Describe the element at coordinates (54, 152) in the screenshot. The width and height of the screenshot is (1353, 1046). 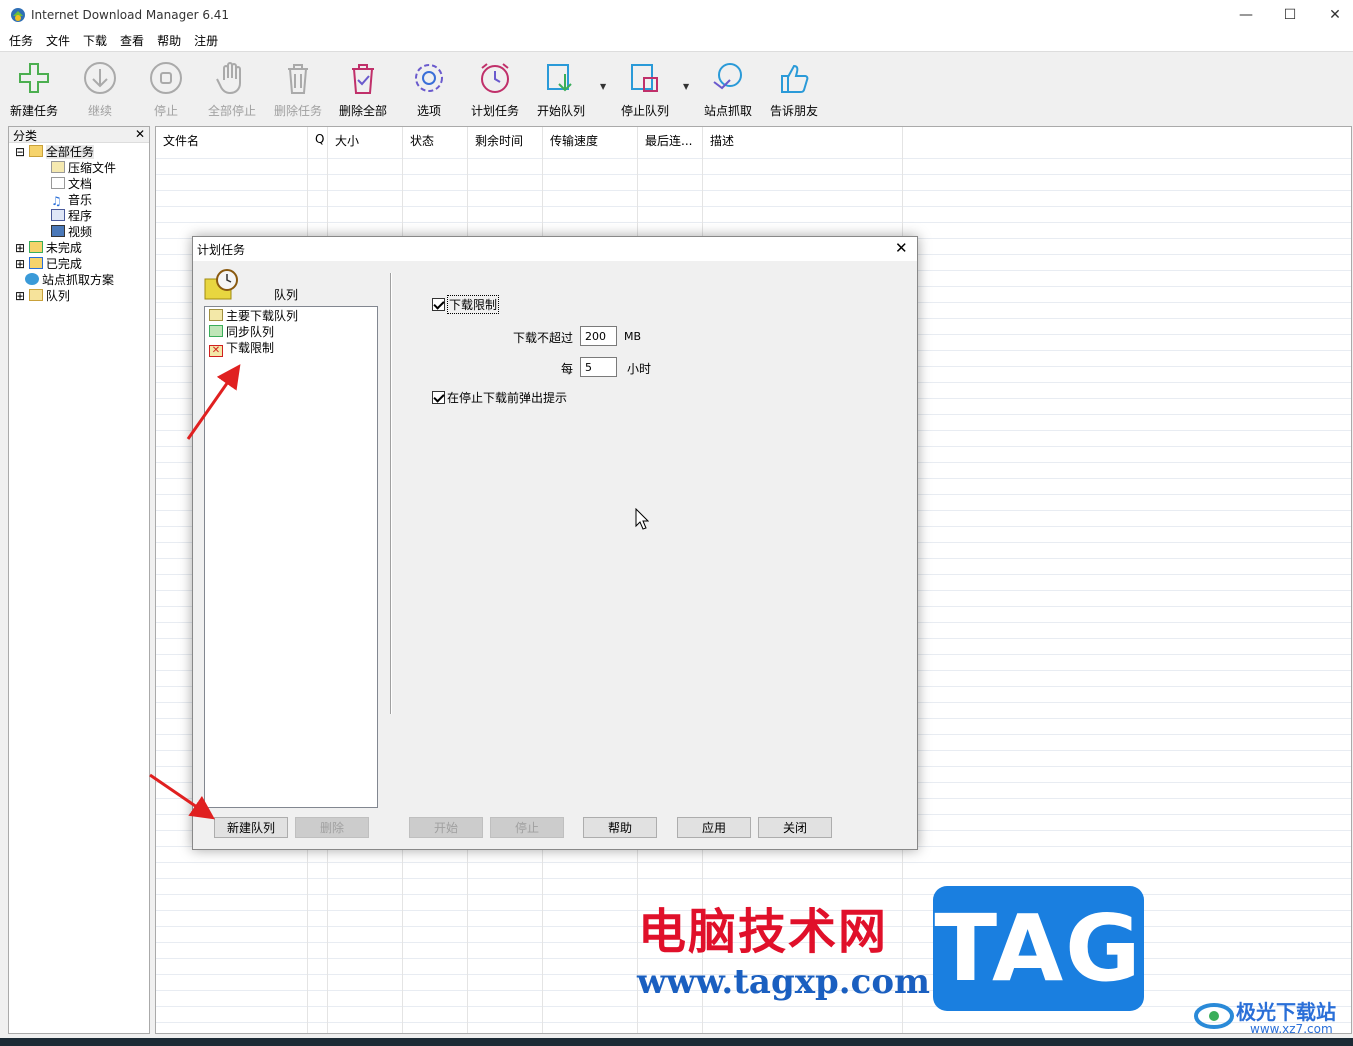
I see `tree-all-tasks: ⊟ 全部任务` at that location.